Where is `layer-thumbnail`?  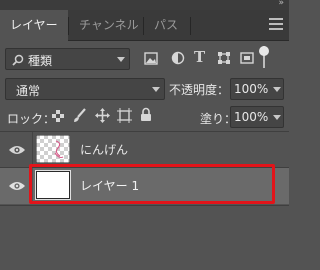 layer-thumbnail is located at coordinates (53, 149).